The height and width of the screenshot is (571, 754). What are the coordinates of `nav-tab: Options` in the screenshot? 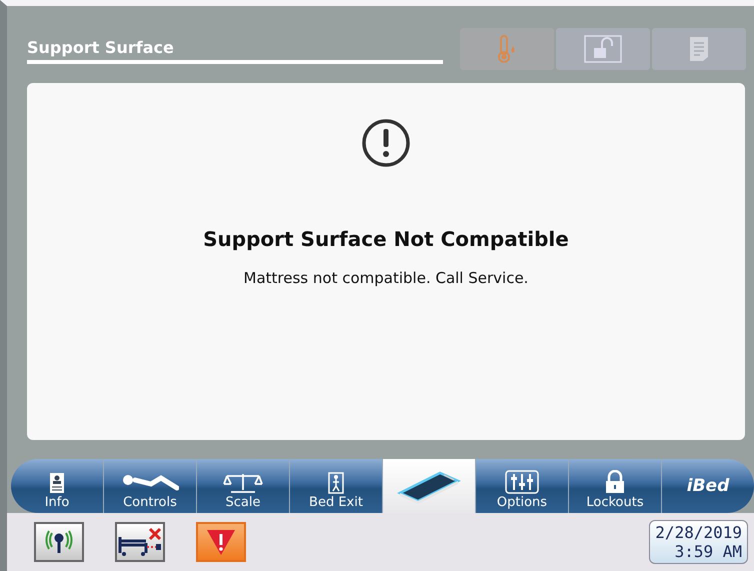 It's located at (522, 486).